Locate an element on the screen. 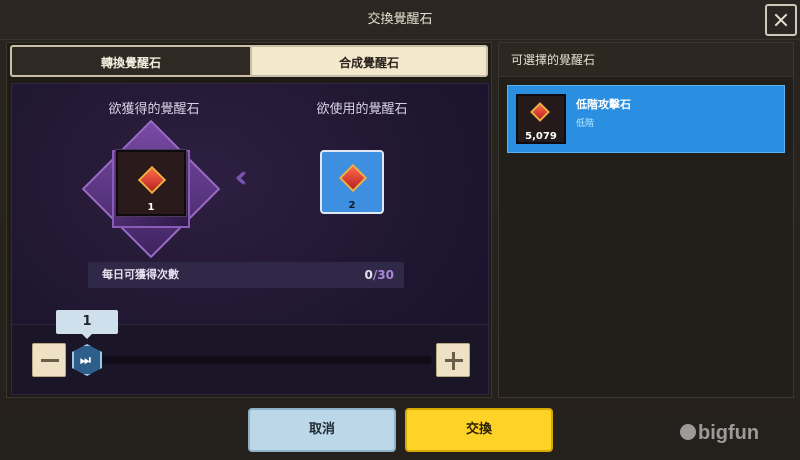  use-stone-slot: 2 is located at coordinates (352, 182).